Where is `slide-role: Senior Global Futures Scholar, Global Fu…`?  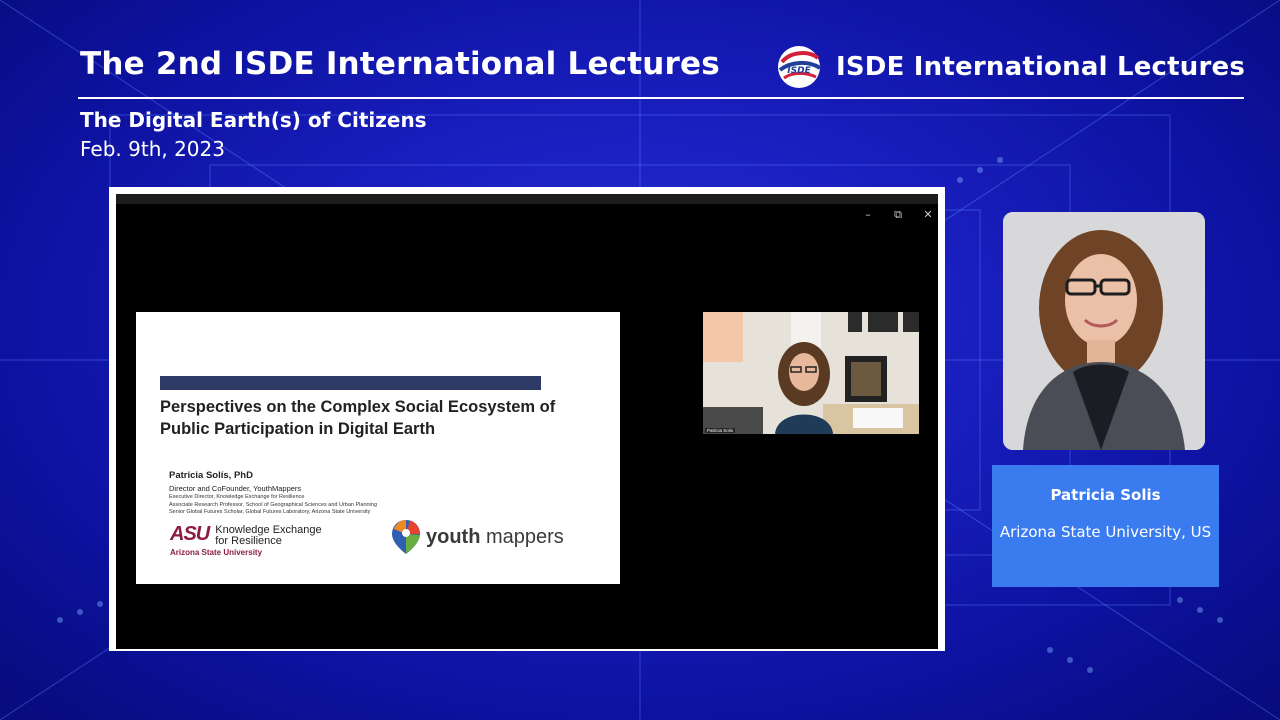 slide-role: Senior Global Futures Scholar, Global Fu… is located at coordinates (270, 512).